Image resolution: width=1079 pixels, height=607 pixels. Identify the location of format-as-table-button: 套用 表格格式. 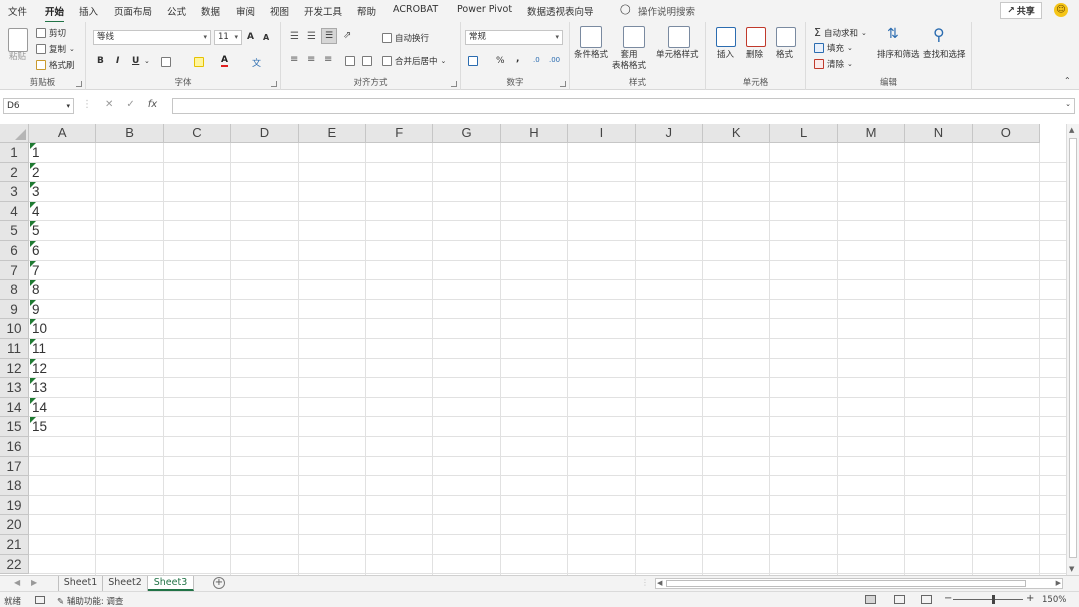
(629, 61).